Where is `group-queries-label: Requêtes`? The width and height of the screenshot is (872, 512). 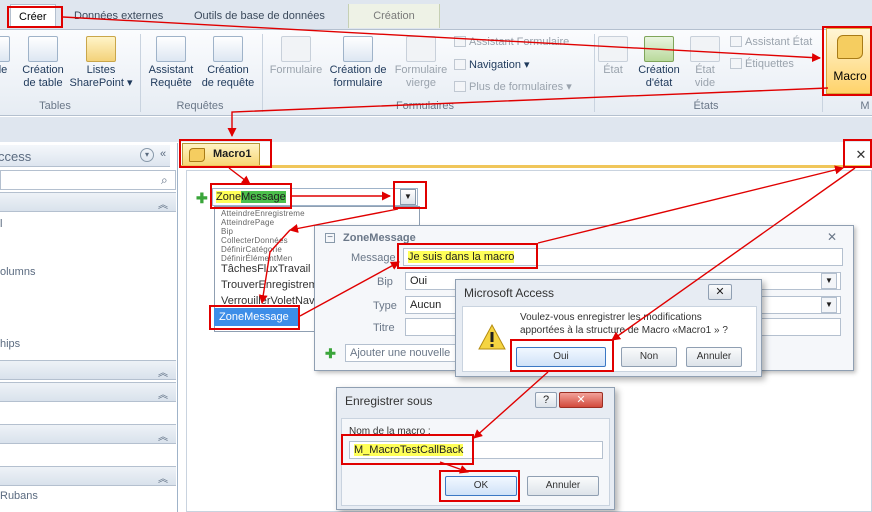
group-queries-label: Requêtes is located at coordinates (200, 106).